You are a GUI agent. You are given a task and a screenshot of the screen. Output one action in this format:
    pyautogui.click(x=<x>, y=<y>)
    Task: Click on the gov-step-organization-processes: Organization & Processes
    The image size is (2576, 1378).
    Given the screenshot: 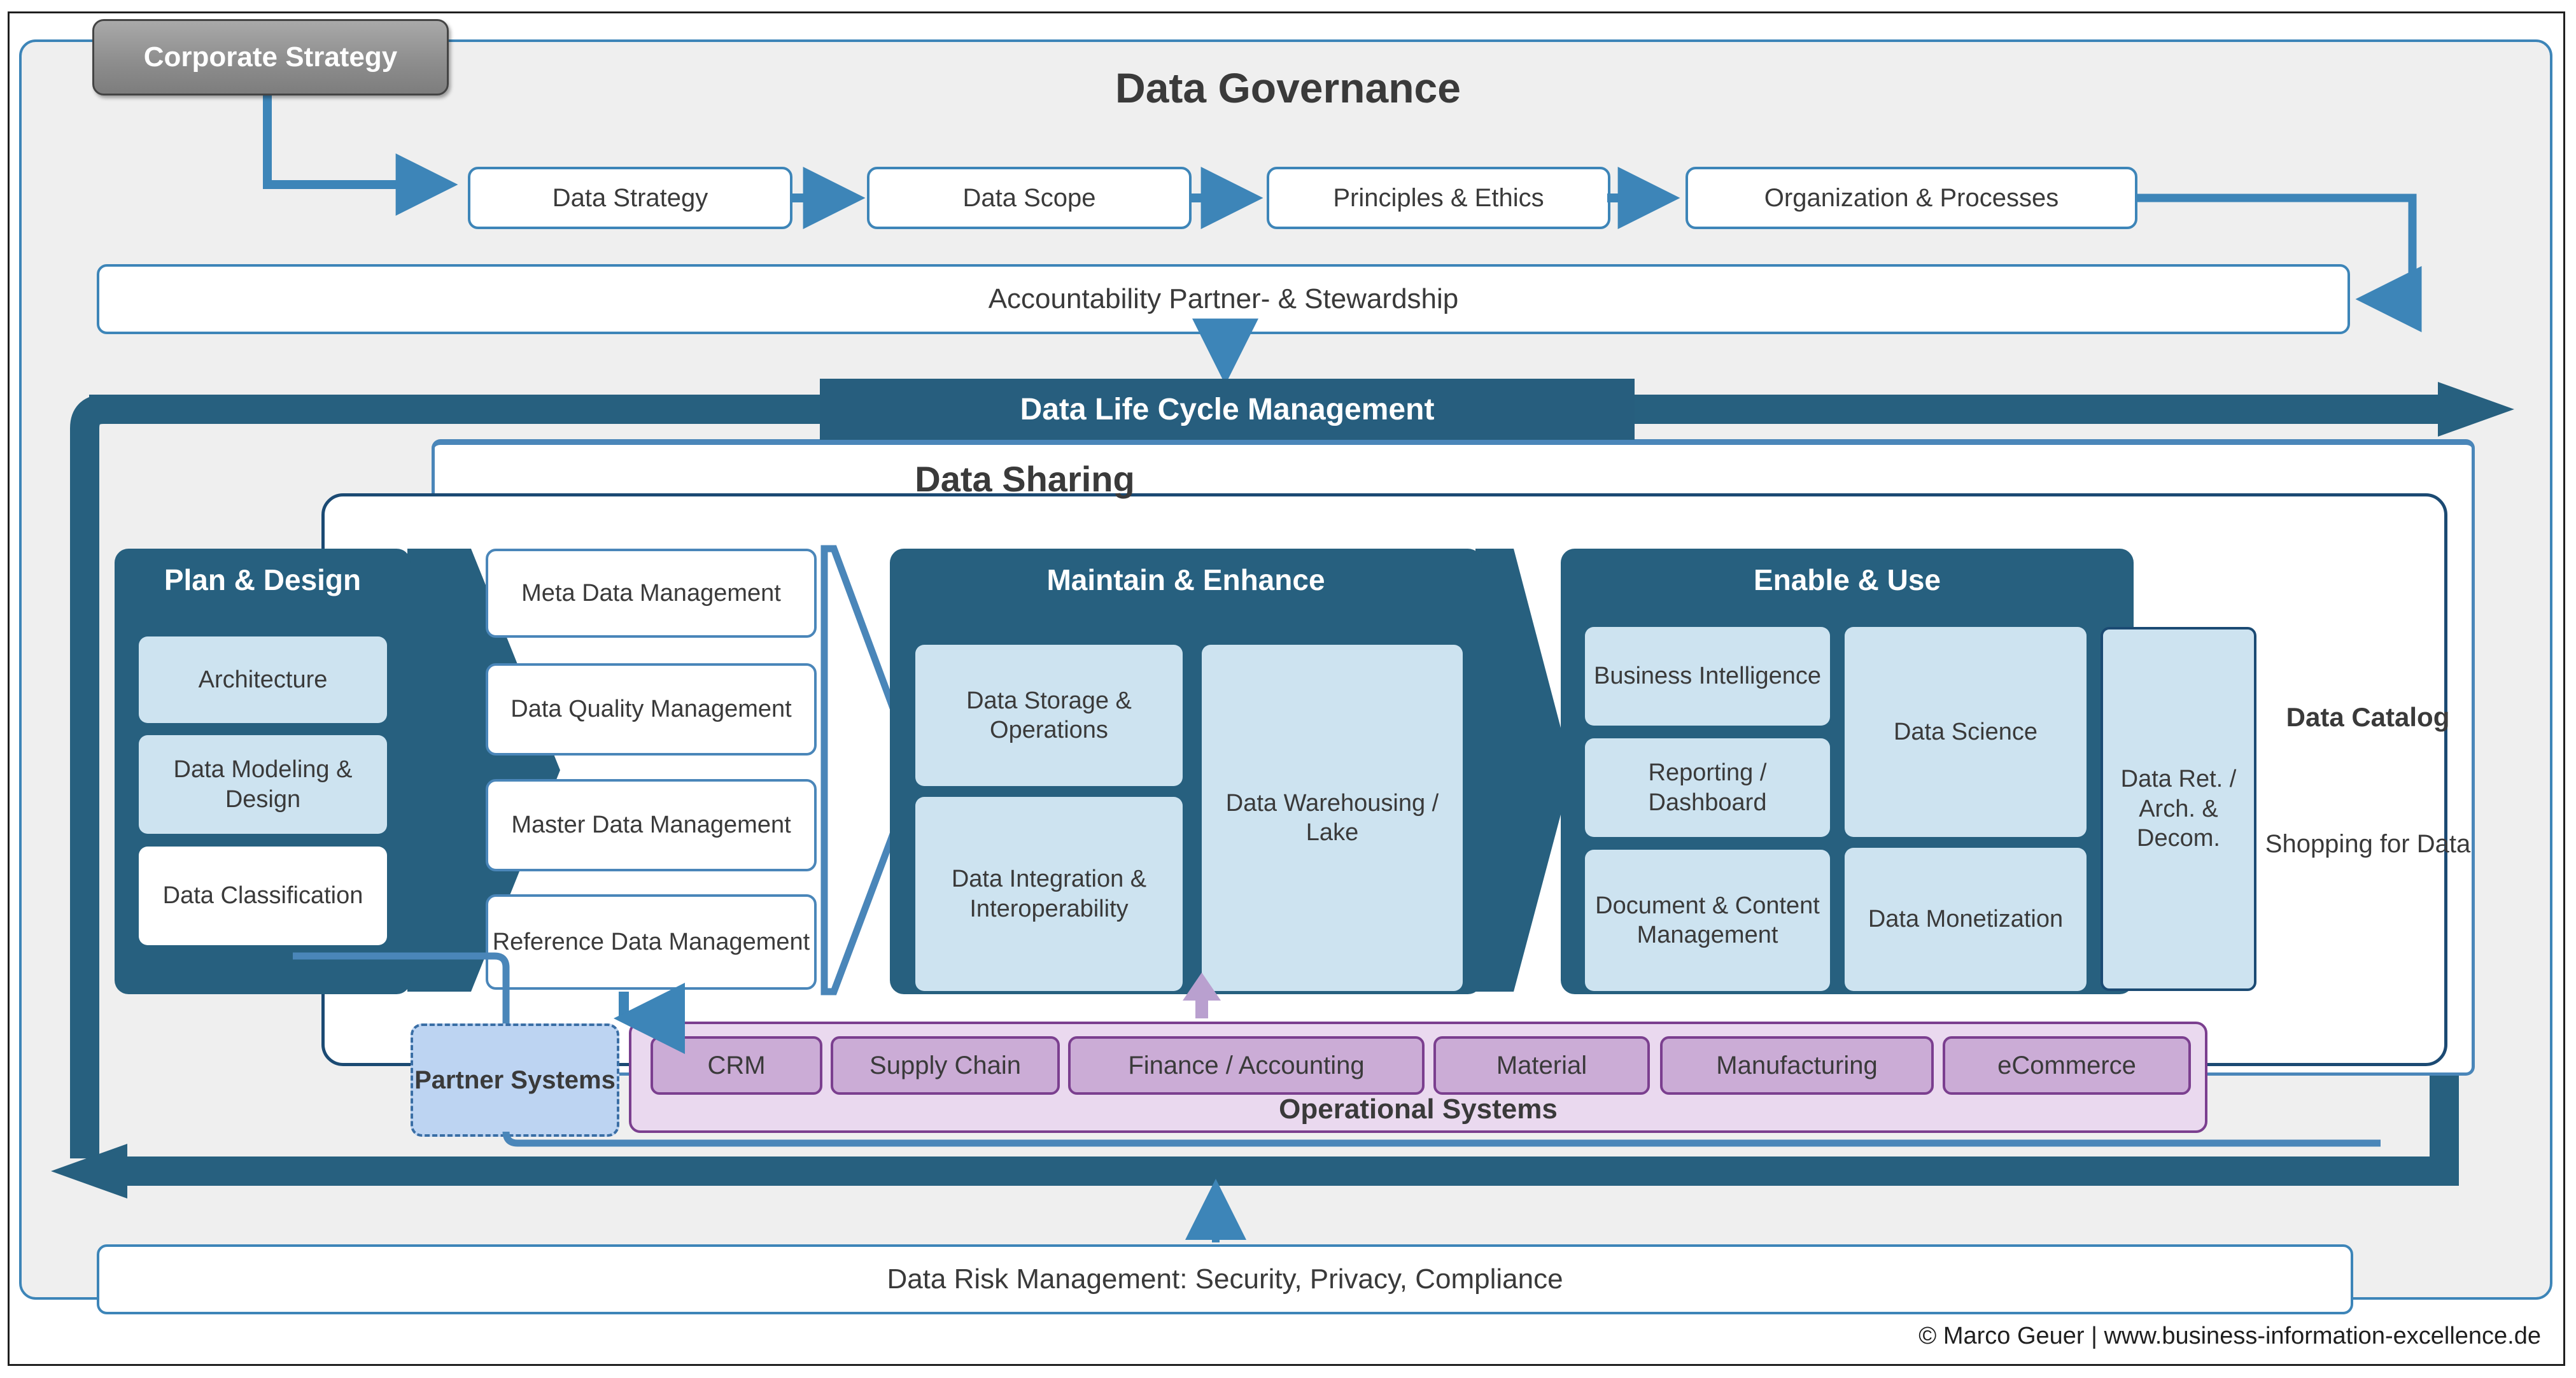 What is the action you would take?
    pyautogui.click(x=1912, y=198)
    